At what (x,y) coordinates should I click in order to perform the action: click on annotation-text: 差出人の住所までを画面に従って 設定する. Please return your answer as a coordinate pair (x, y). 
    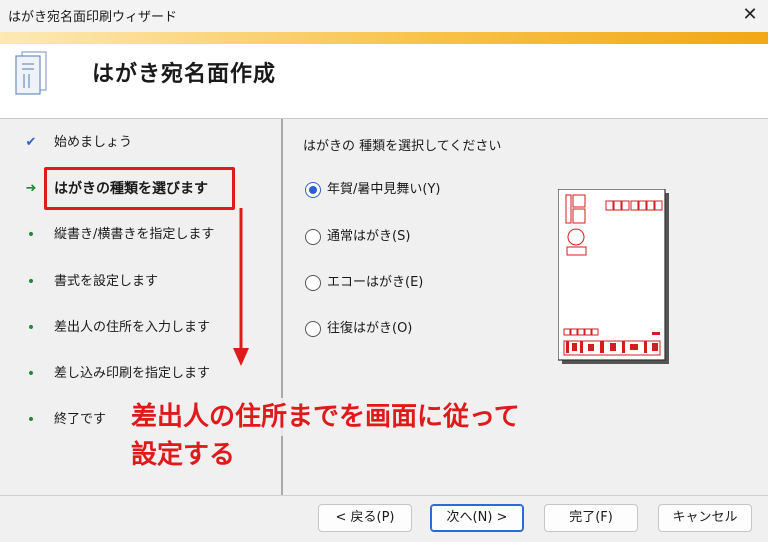
    Looking at the image, I should click on (351, 436).